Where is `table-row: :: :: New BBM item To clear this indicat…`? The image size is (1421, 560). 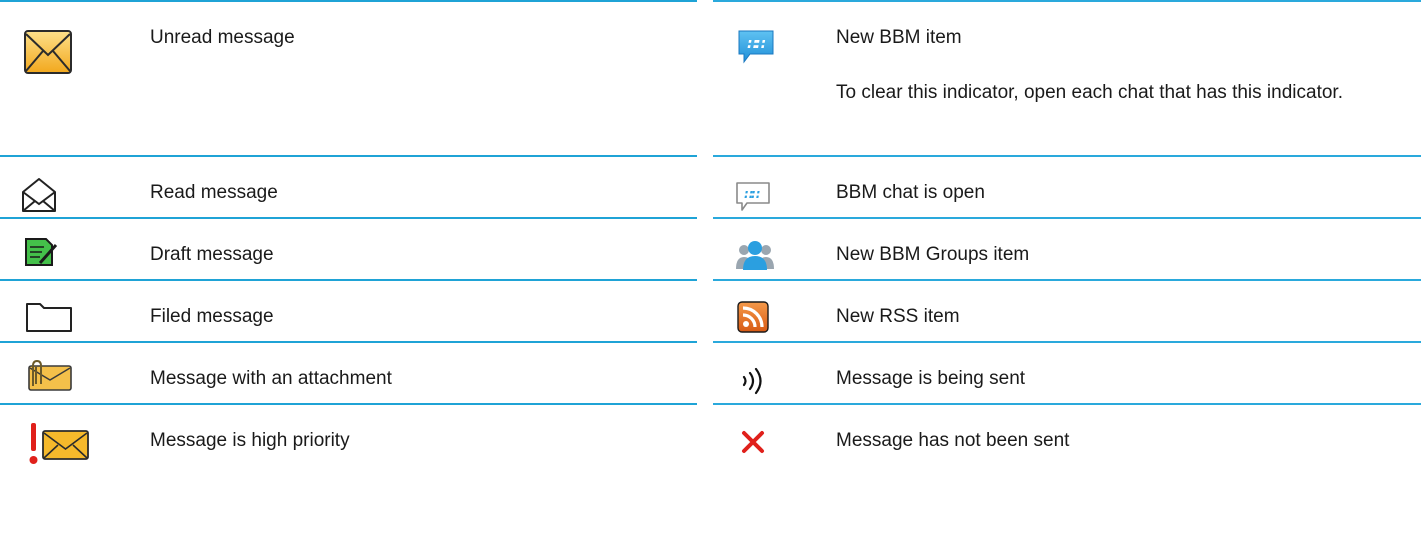
table-row: :: :: New BBM item To clear this indicat… is located at coordinates (1067, 77).